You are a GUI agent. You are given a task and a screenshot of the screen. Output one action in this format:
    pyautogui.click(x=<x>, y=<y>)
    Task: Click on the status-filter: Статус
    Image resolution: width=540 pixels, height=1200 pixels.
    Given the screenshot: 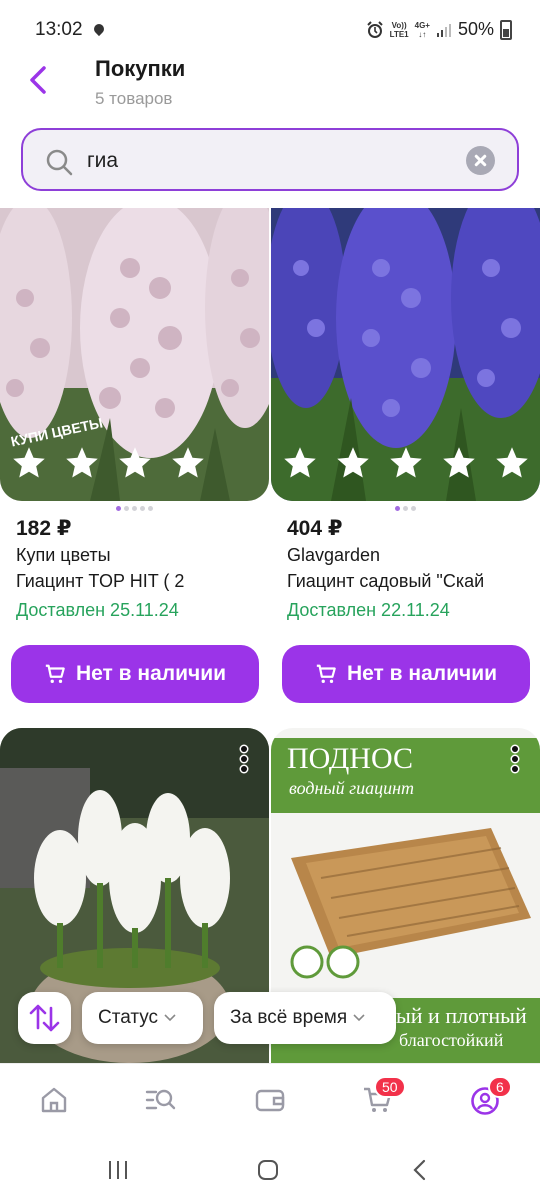 What is the action you would take?
    pyautogui.click(x=142, y=1018)
    